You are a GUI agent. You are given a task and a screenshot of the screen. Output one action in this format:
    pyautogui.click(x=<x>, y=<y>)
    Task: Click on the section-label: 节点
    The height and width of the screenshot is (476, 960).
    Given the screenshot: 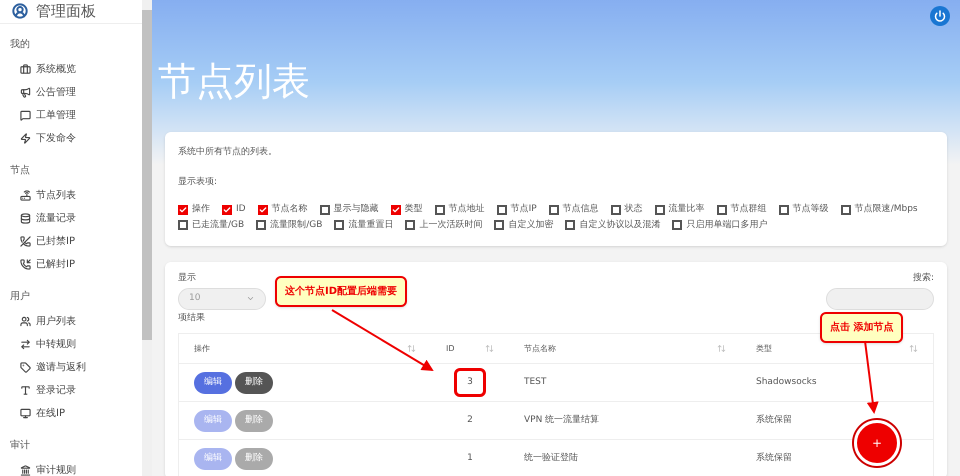 What is the action you would take?
    pyautogui.click(x=20, y=171)
    